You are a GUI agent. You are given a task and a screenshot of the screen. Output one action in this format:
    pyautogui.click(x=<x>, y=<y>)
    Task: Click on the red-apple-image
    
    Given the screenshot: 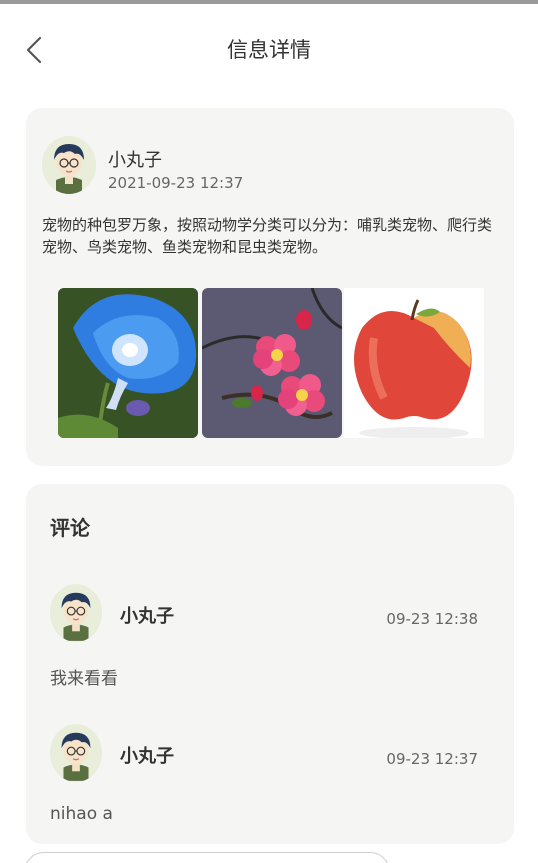 What is the action you would take?
    pyautogui.click(x=414, y=363)
    